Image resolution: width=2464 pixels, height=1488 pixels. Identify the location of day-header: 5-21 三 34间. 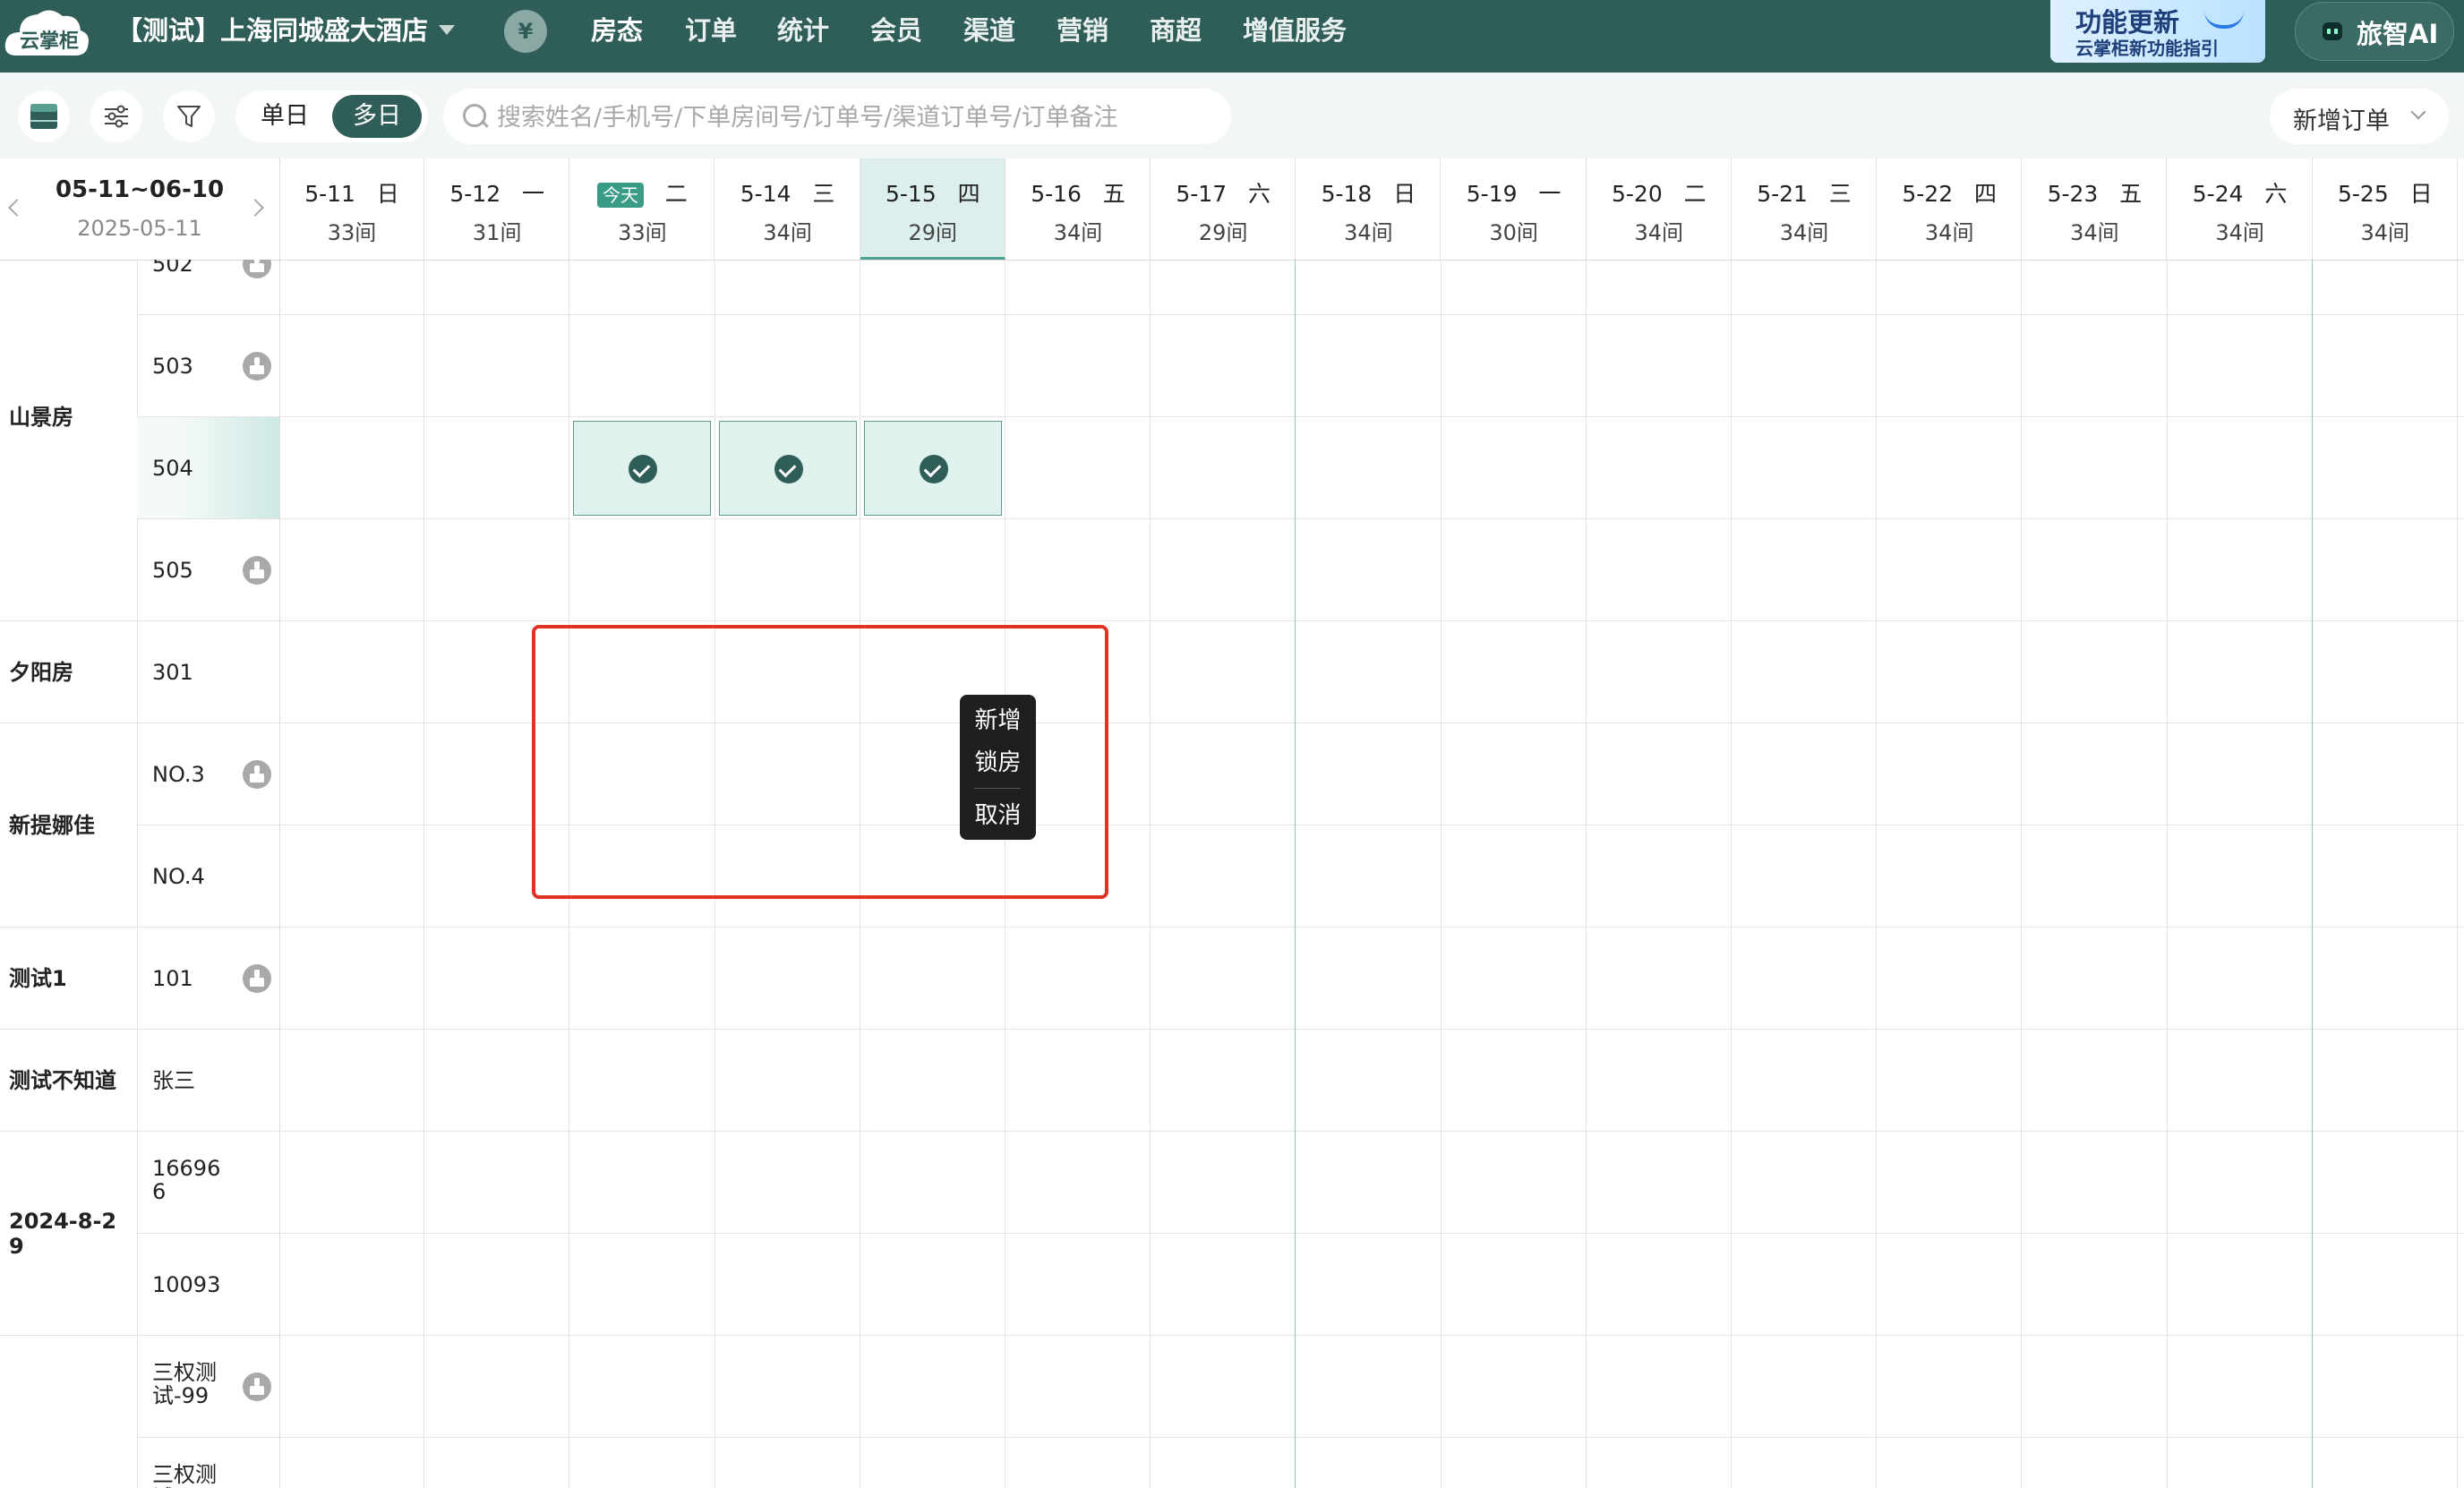
(1804, 209).